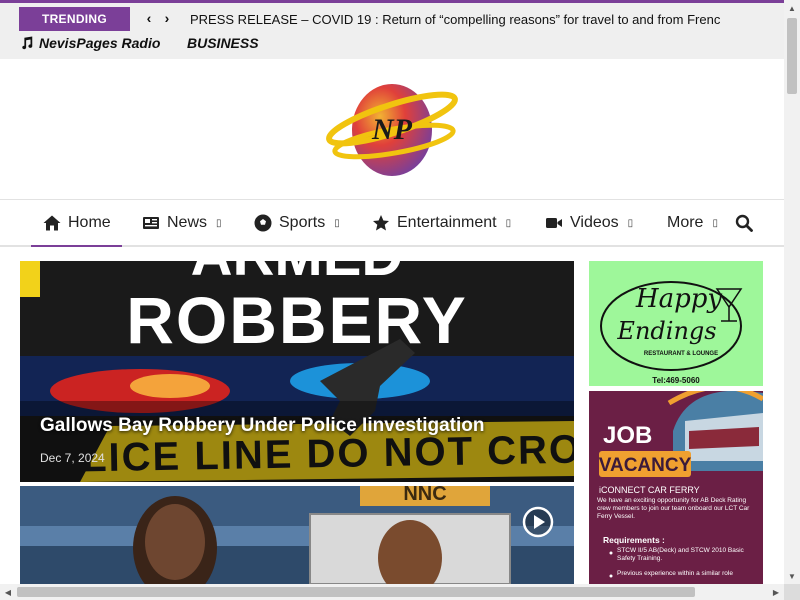 The width and height of the screenshot is (800, 600). What do you see at coordinates (792, 592) in the screenshot?
I see `scrollbar-corner` at bounding box center [792, 592].